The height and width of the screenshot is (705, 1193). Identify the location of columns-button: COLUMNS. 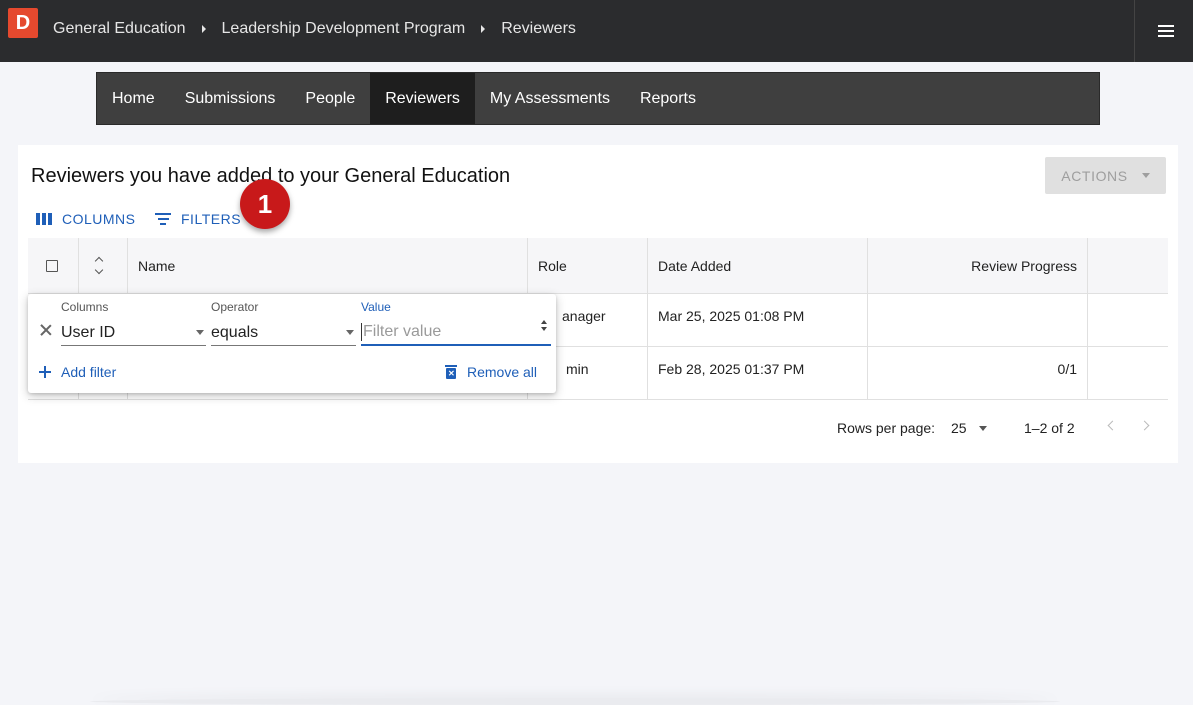
(86, 219).